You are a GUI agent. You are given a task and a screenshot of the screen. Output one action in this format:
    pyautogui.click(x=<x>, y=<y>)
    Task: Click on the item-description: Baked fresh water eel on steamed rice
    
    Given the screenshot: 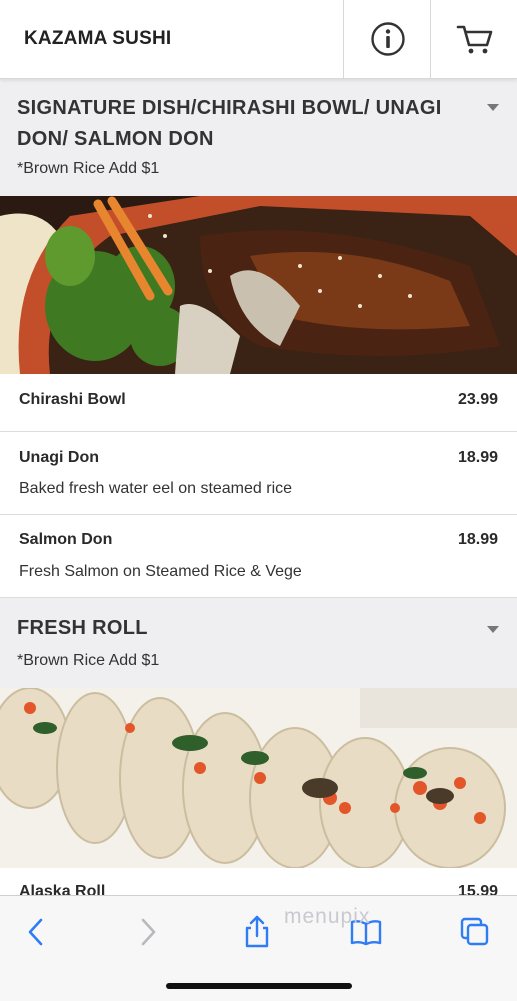 What is the action you would take?
    pyautogui.click(x=156, y=488)
    